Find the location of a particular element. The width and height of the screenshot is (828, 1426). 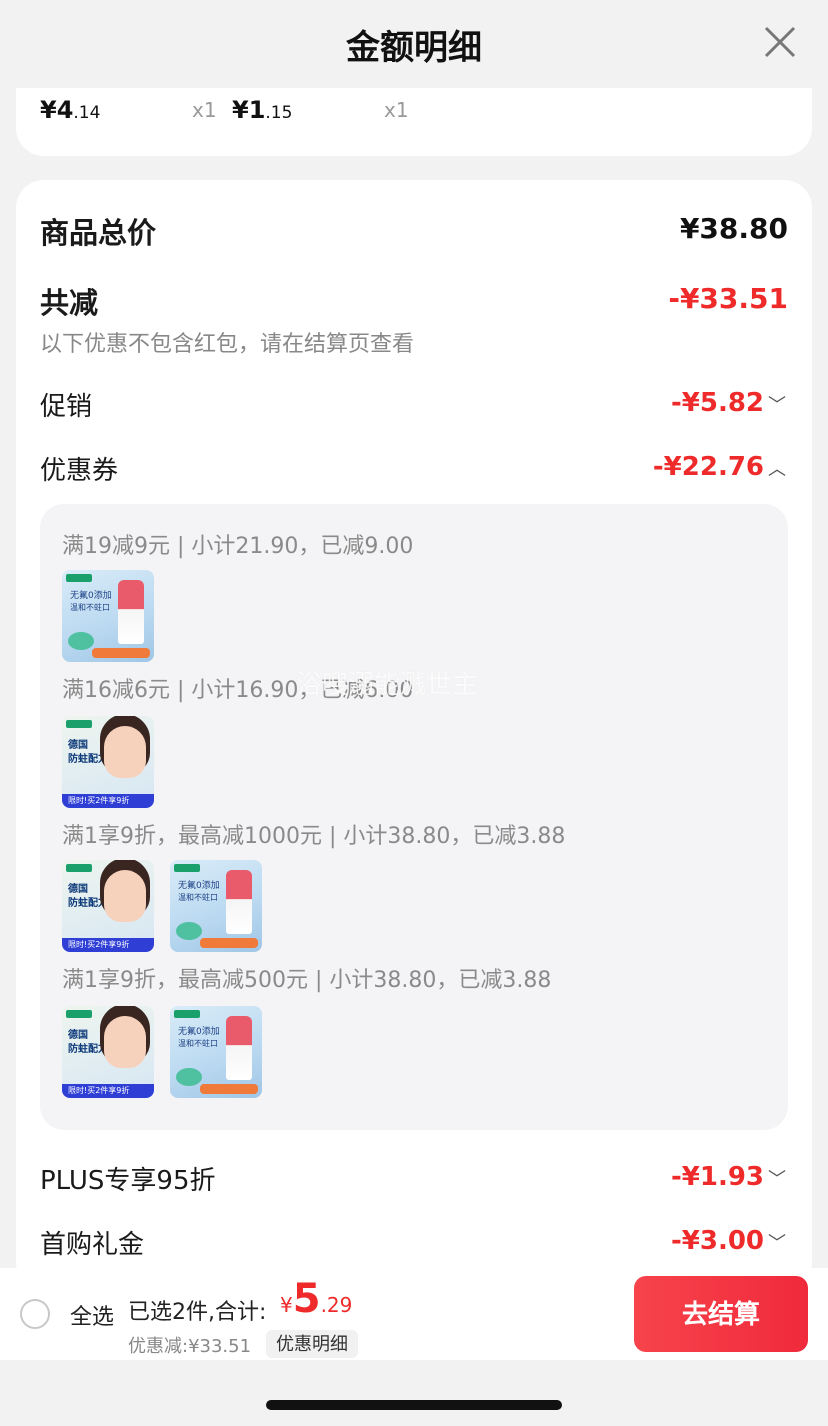

item-price: ¥1.15 is located at coordinates (262, 110).